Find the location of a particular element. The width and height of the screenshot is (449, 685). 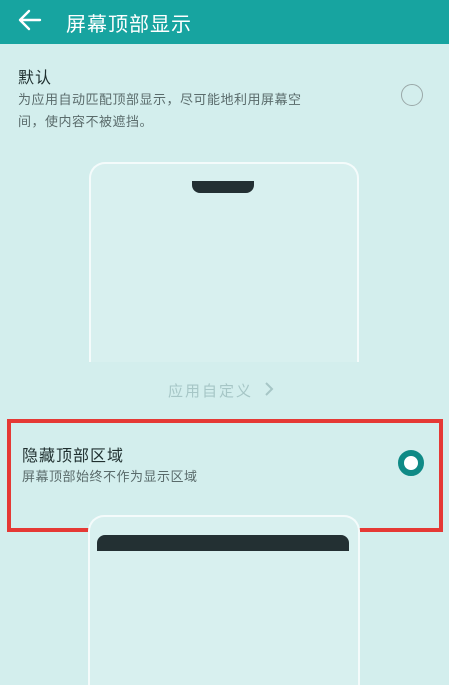

app-customize-link: 应用自定义 is located at coordinates (221, 390).